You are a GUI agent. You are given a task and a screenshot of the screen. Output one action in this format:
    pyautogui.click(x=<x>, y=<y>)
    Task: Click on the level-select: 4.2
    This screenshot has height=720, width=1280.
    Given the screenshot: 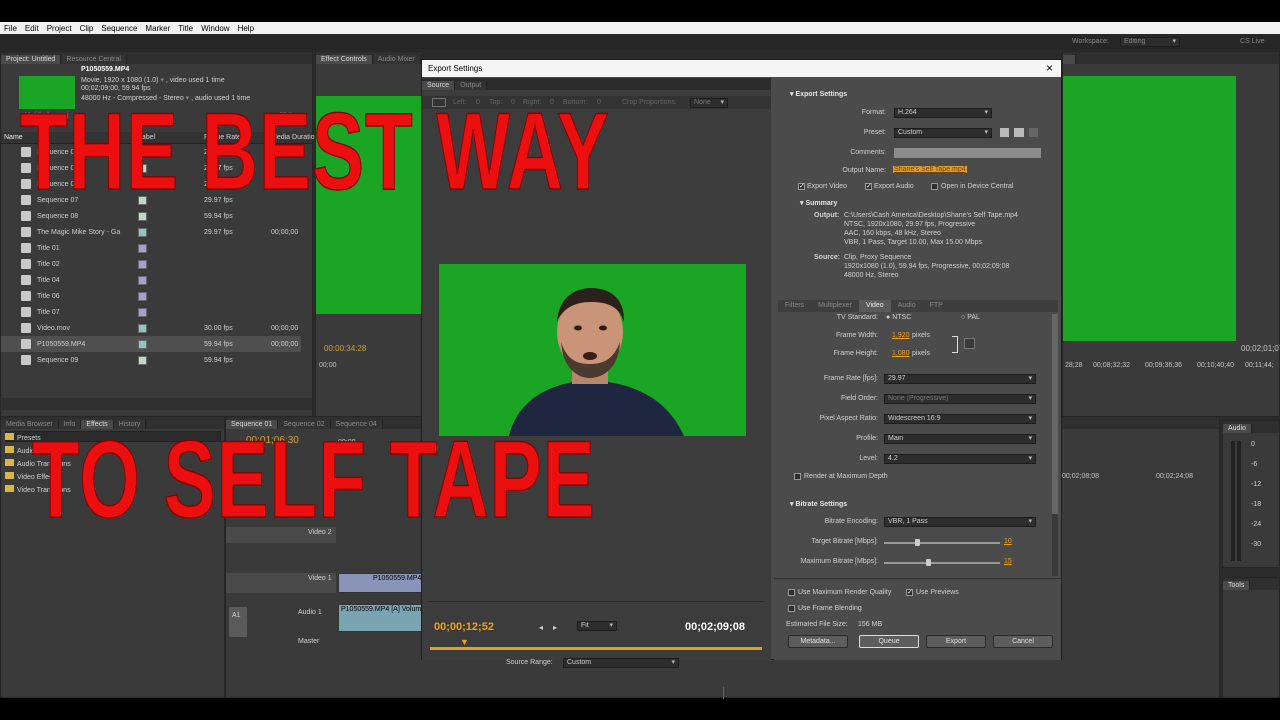 What is the action you would take?
    pyautogui.click(x=960, y=459)
    